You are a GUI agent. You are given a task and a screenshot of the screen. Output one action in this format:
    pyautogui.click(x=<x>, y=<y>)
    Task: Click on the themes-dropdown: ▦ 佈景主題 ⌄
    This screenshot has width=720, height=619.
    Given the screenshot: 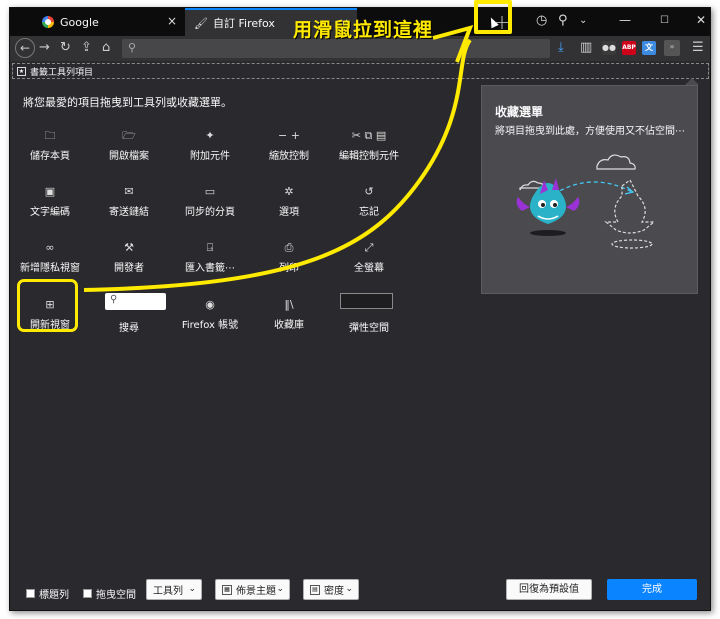 What is the action you would take?
    pyautogui.click(x=252, y=589)
    